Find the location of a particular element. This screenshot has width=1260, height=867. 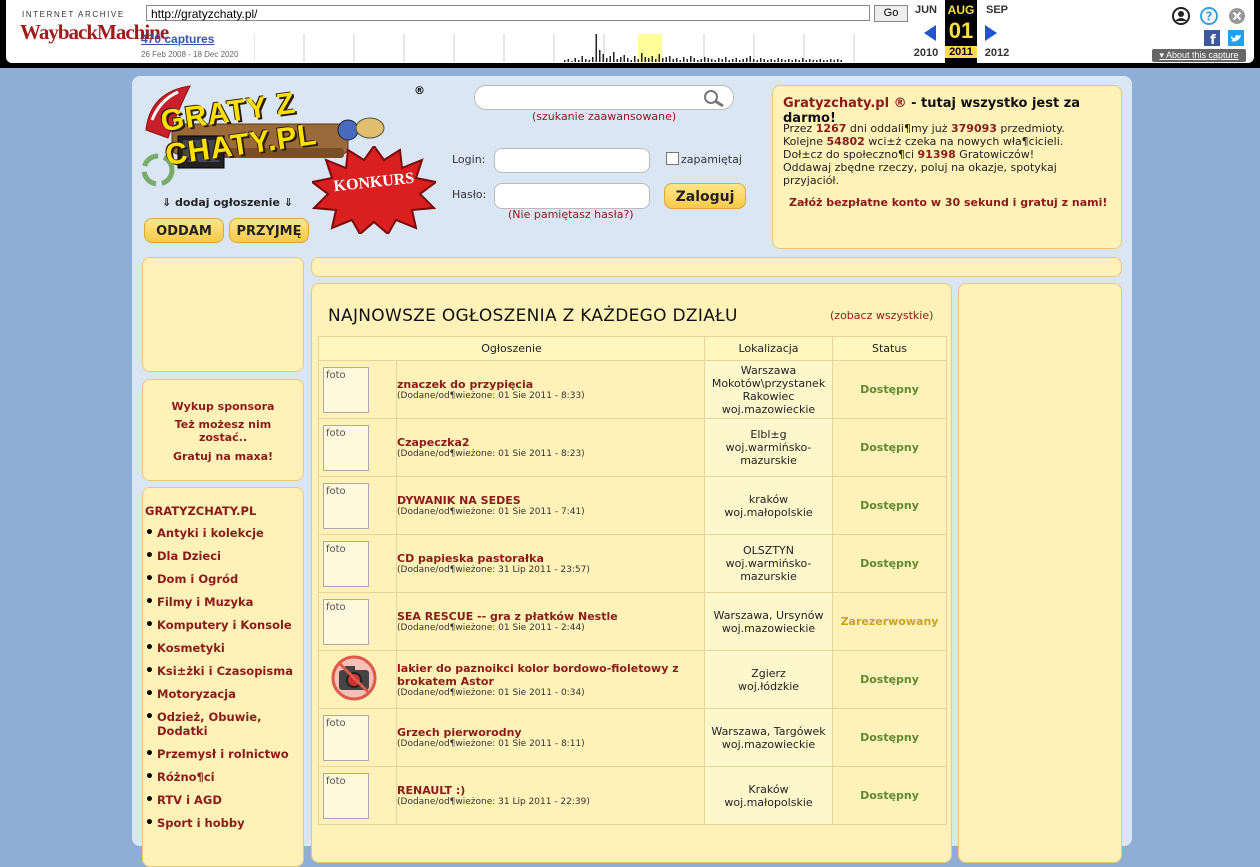

category-item: Filmy i Muzyka is located at coordinates (220, 602).